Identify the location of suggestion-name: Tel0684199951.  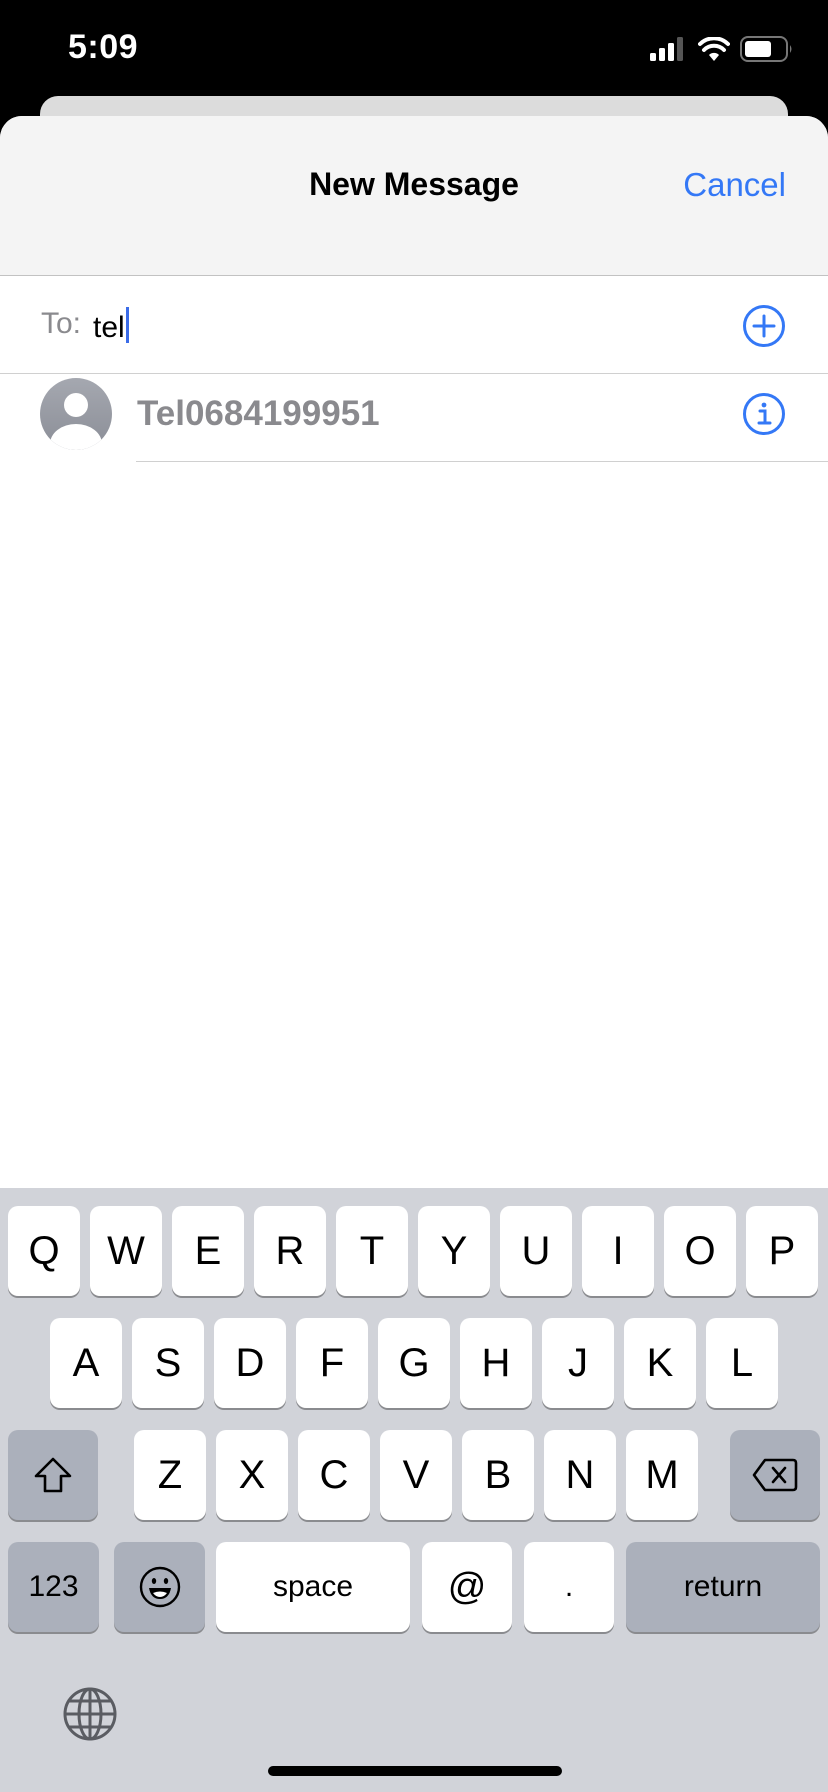
(258, 413).